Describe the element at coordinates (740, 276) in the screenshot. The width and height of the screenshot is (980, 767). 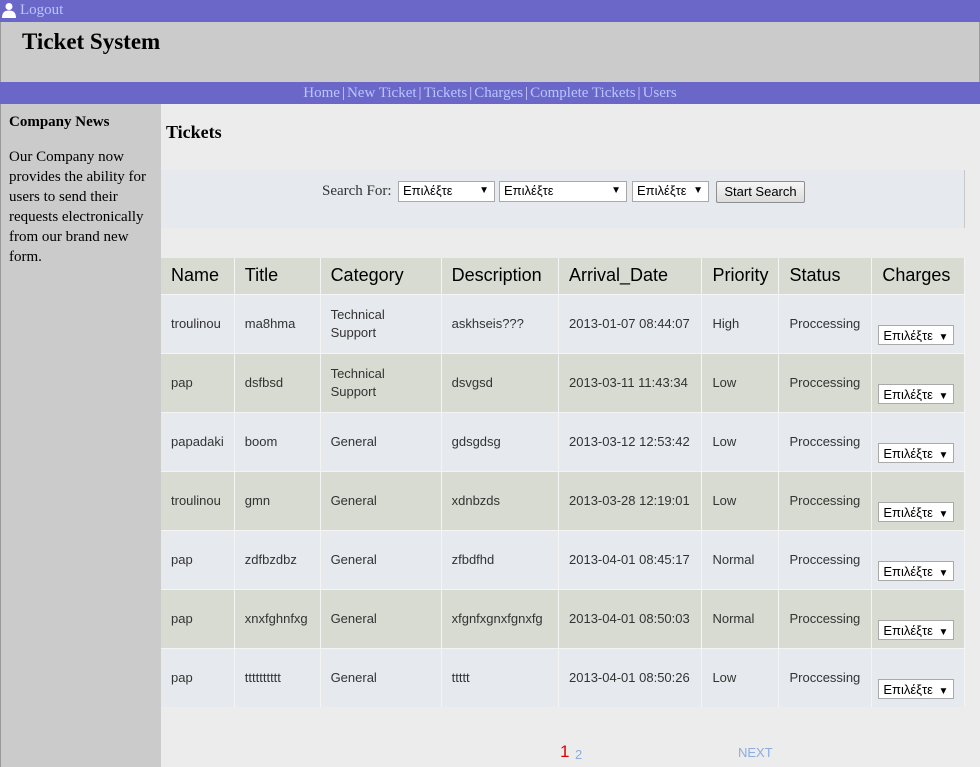
I see `column-header-priority: Priority` at that location.